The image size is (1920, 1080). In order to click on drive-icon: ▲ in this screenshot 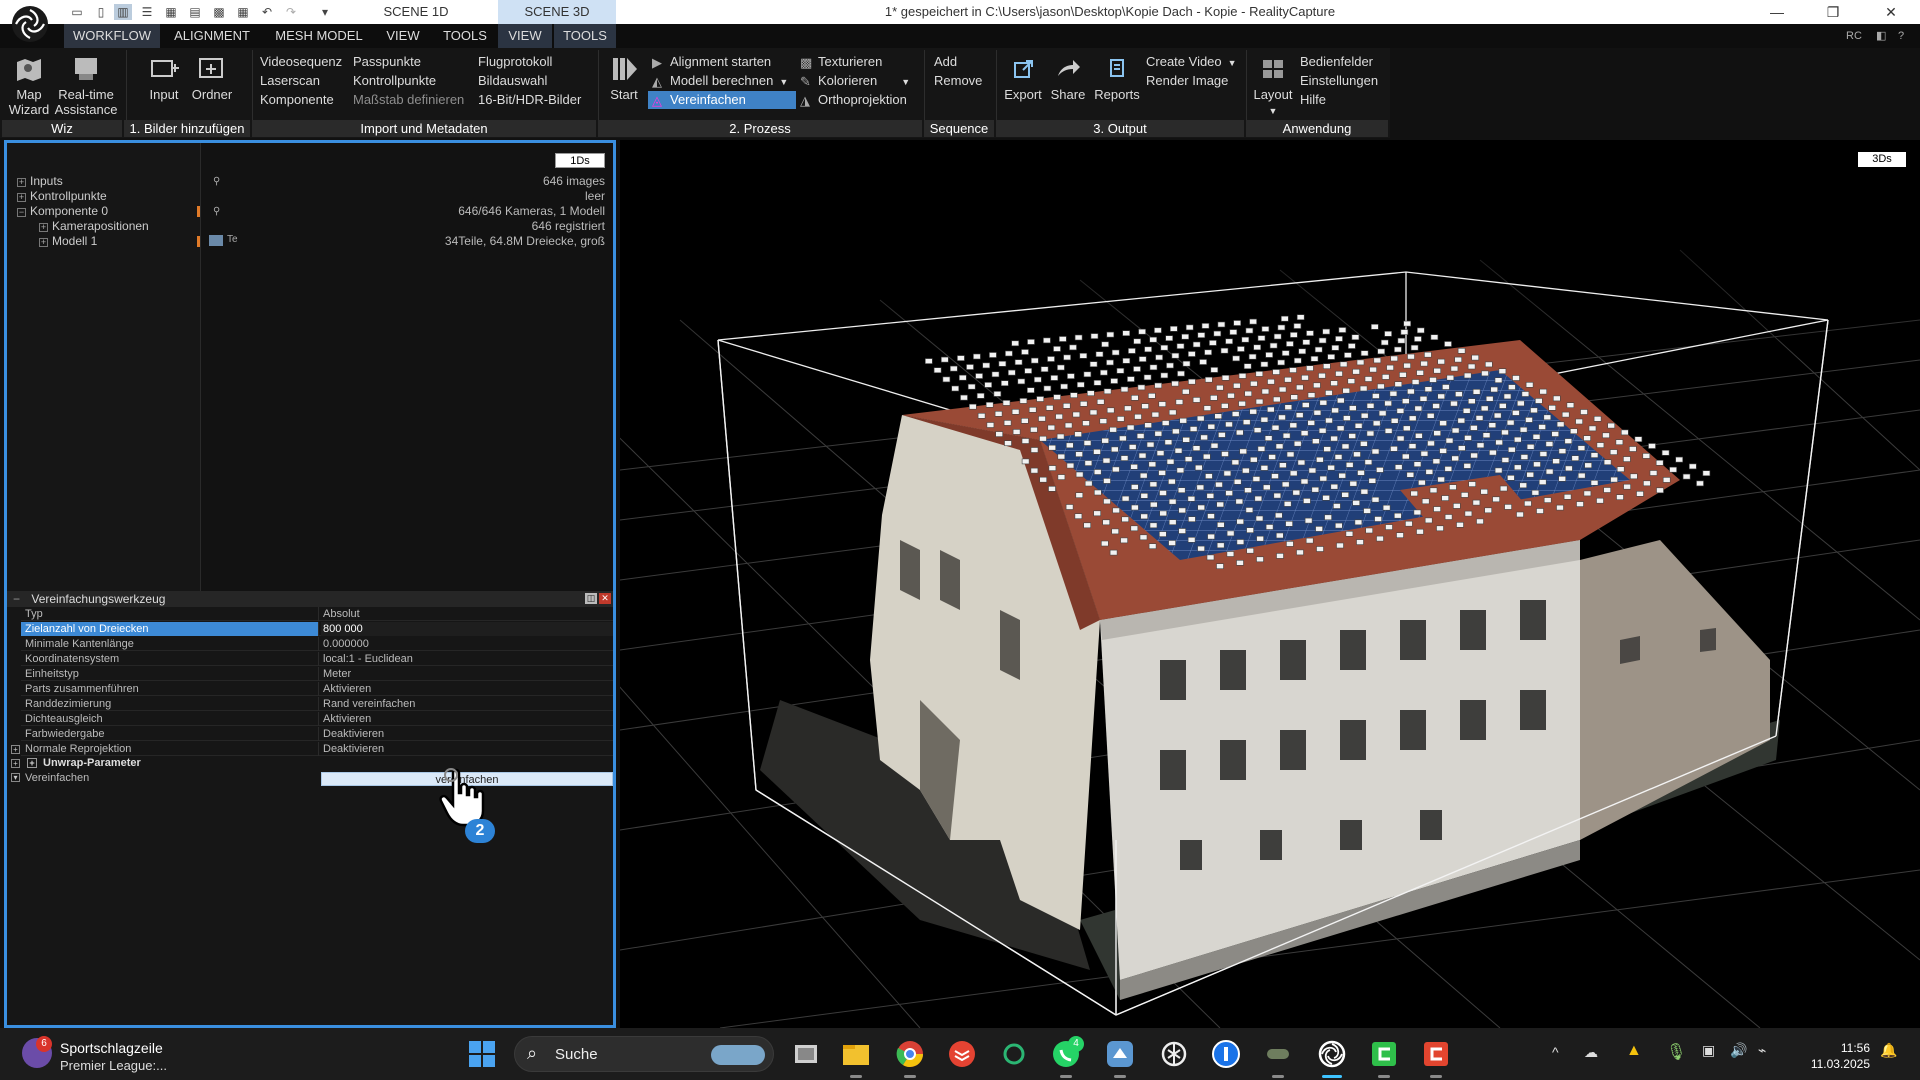, I will do `click(1634, 1051)`.